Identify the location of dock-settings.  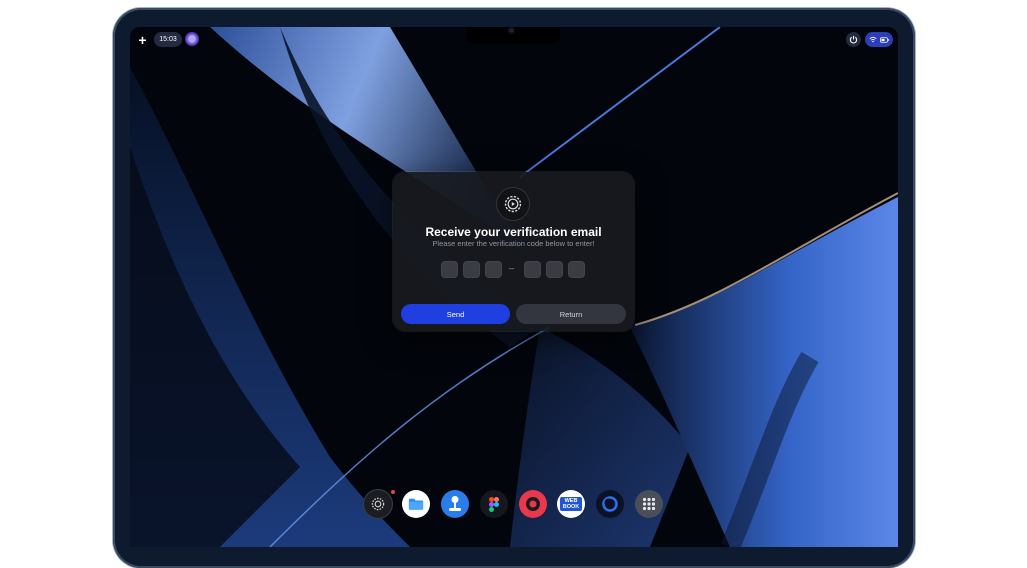
(378, 504).